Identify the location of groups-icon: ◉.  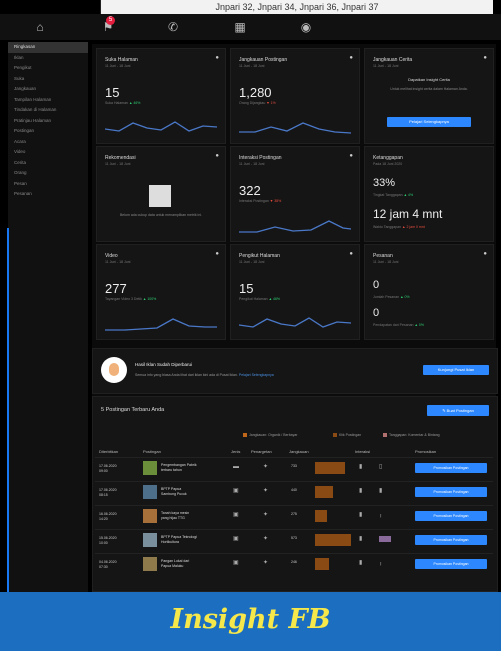
(306, 27).